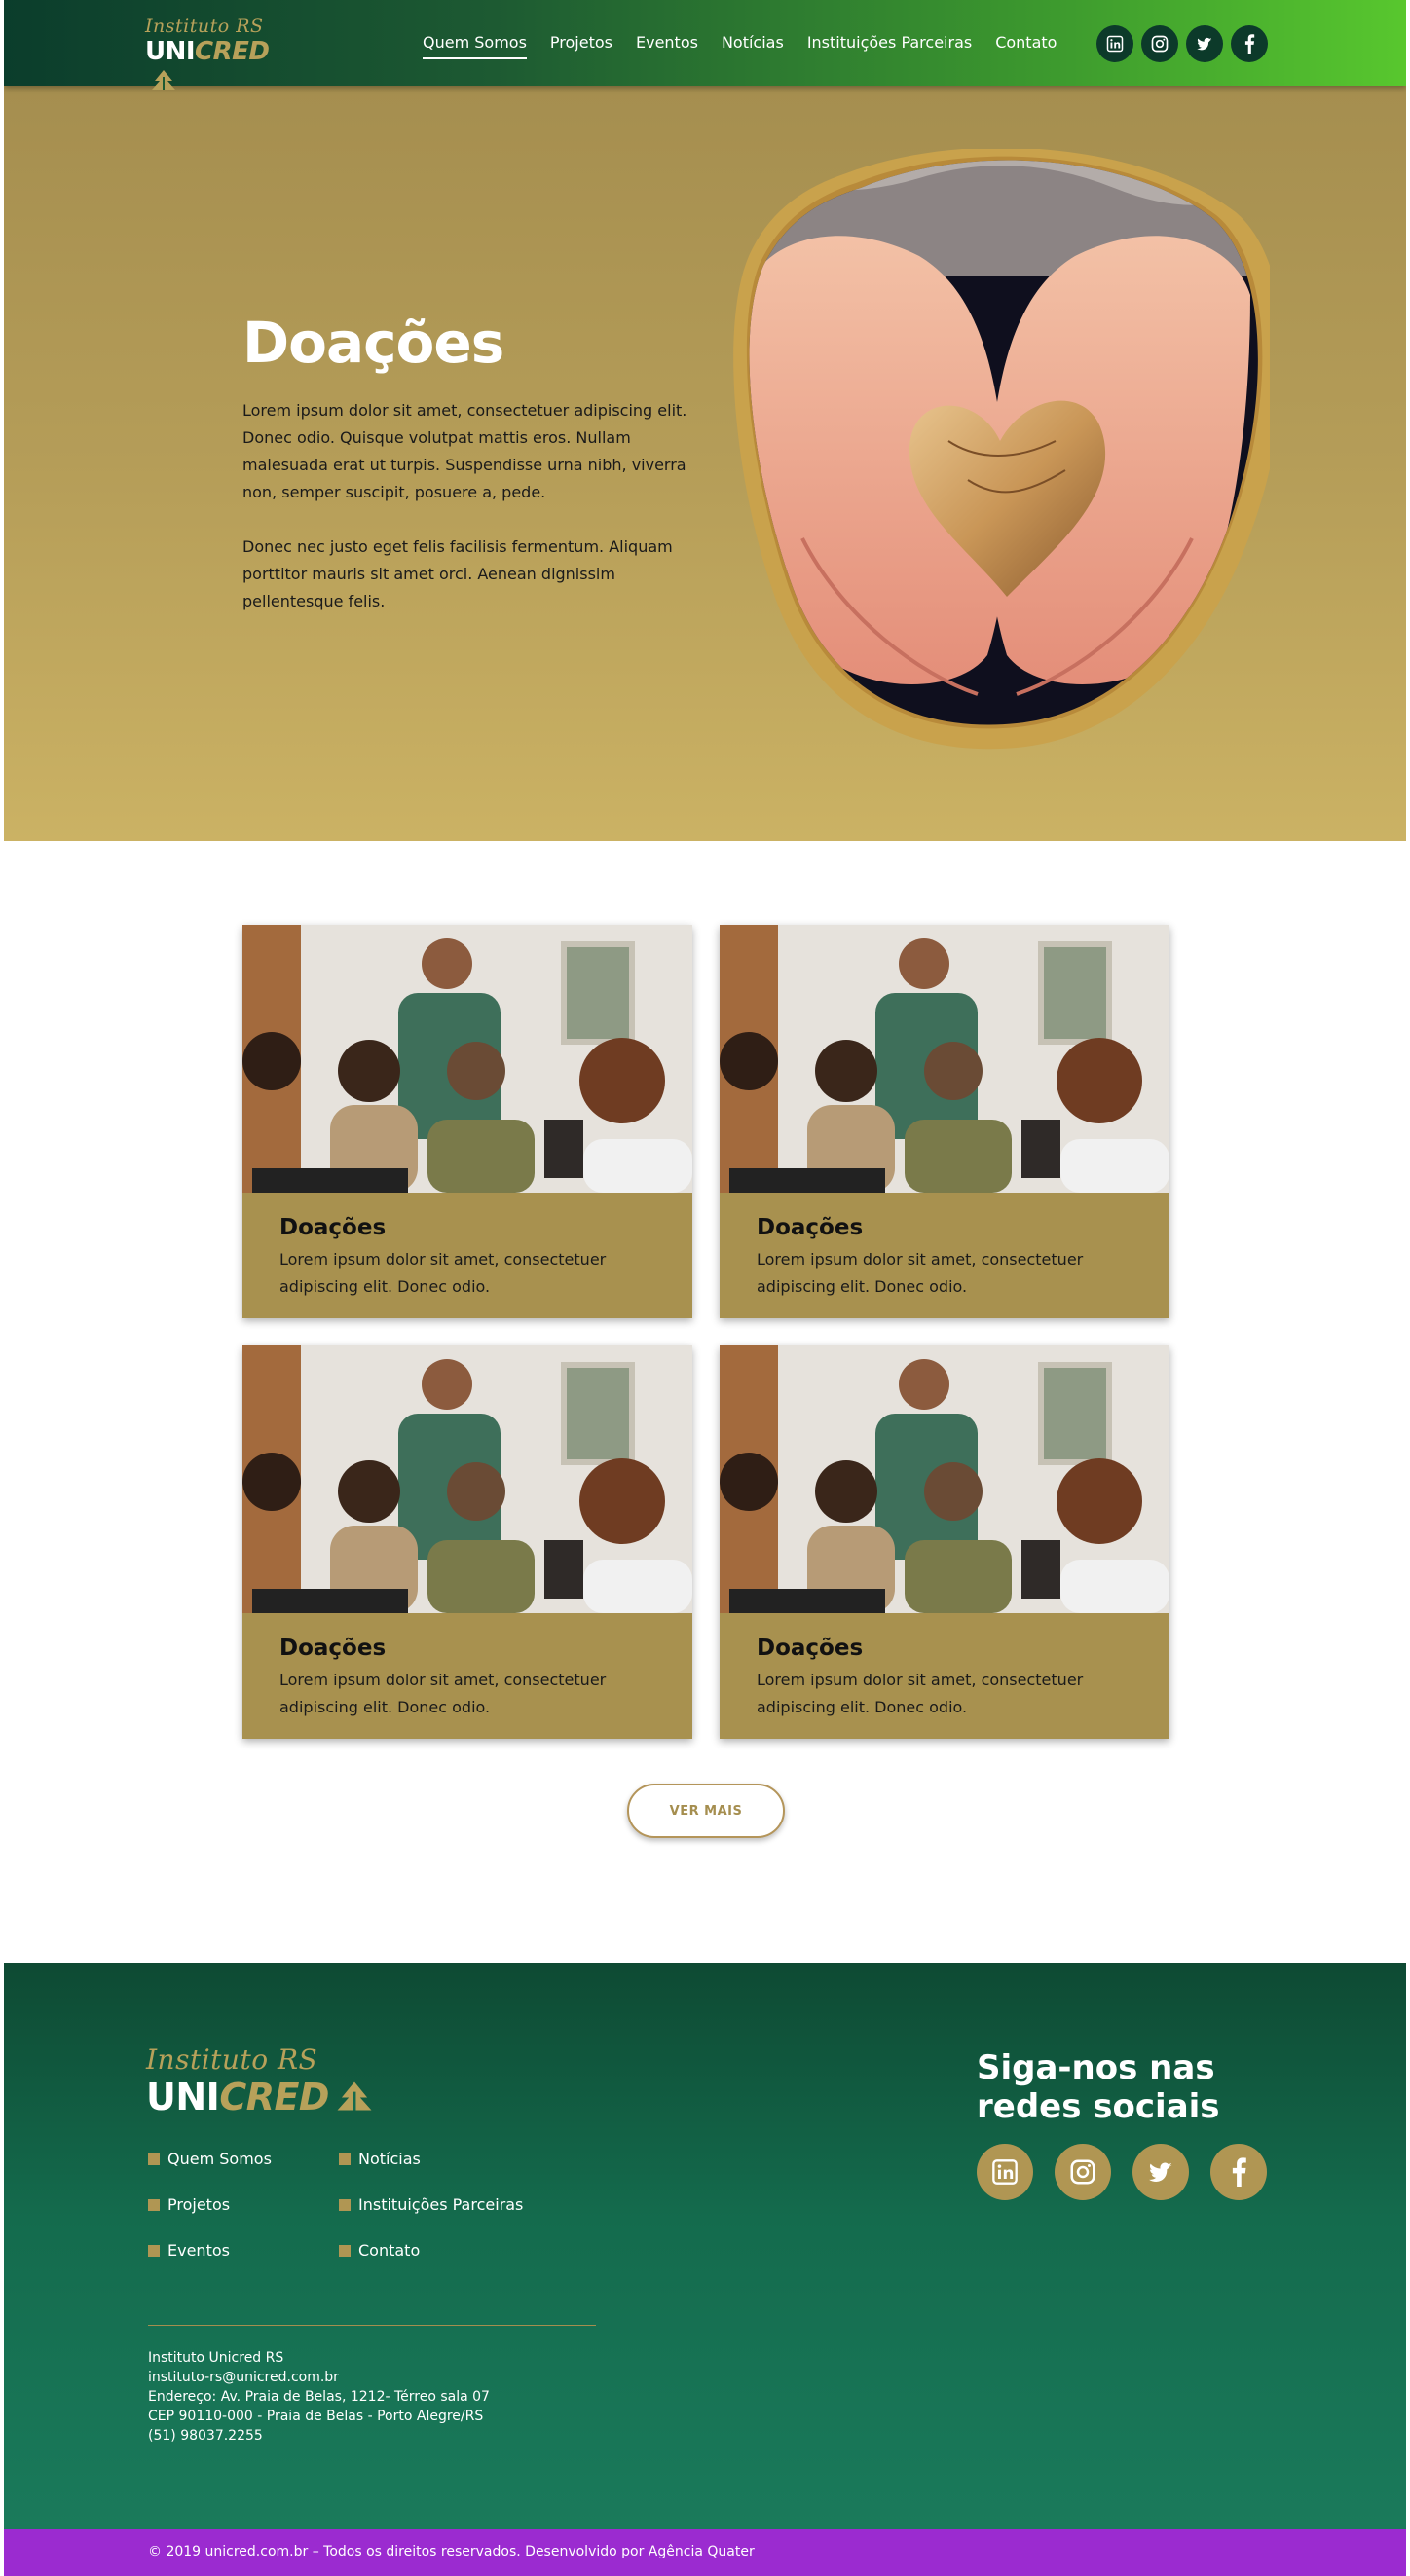  What do you see at coordinates (243, 2204) in the screenshot?
I see `footer-link-projetos: Projetos` at bounding box center [243, 2204].